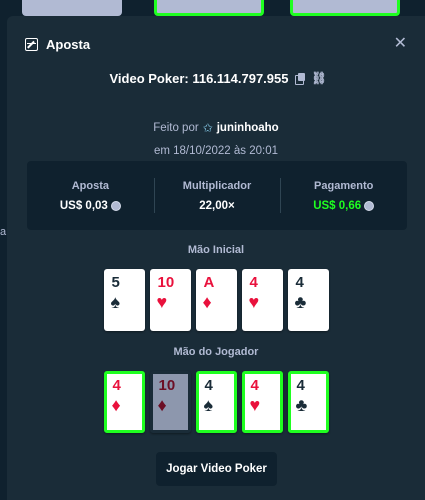  I want to click on playing-card-held: 4 ♦, so click(124, 402).